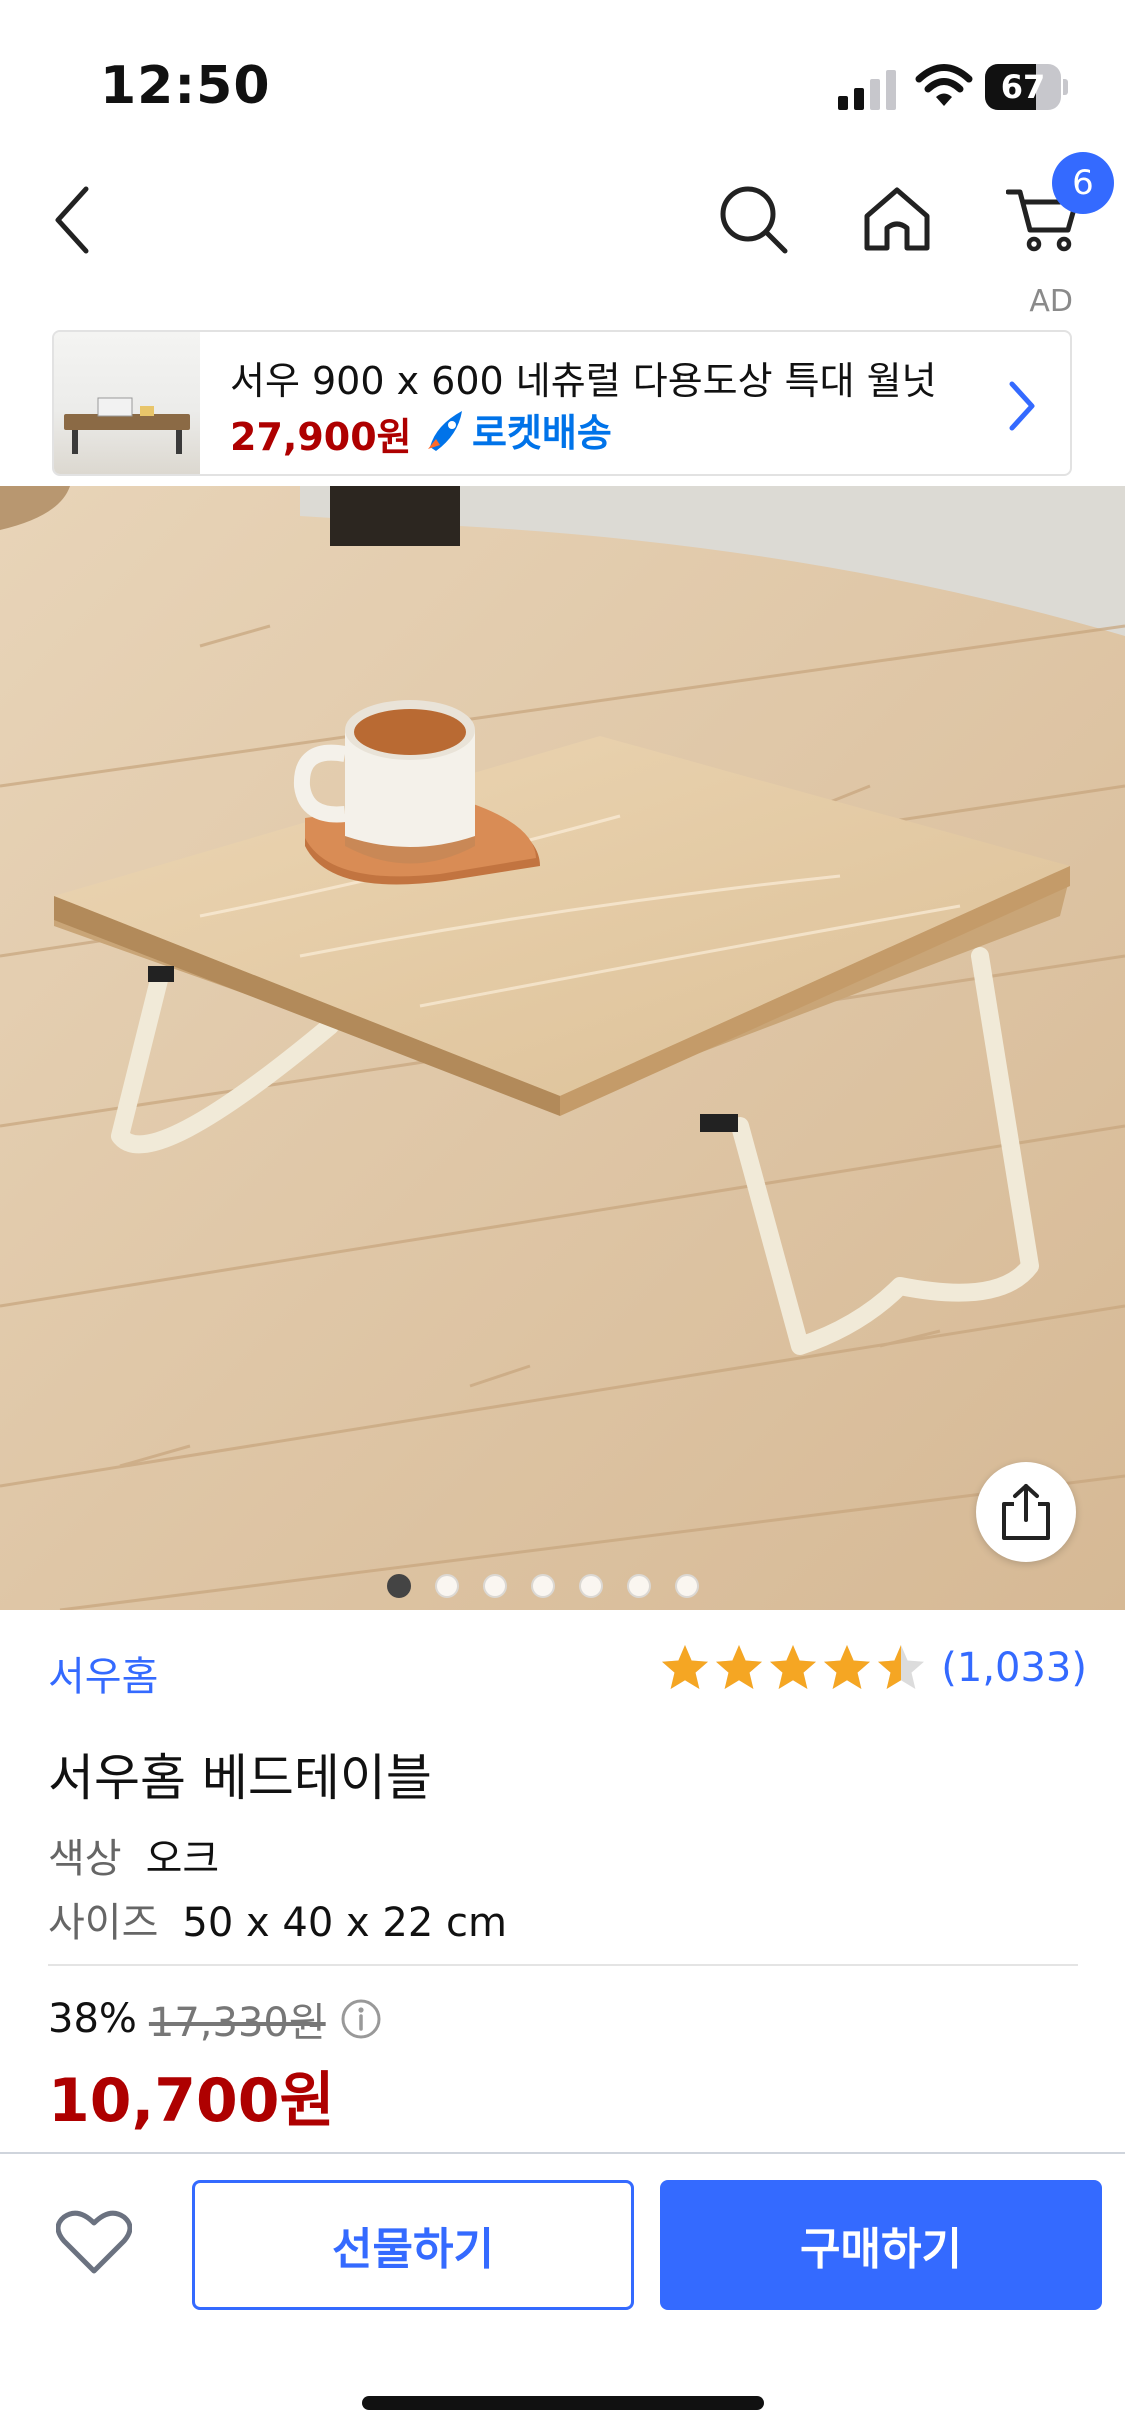  I want to click on divider, so click(563, 1965).